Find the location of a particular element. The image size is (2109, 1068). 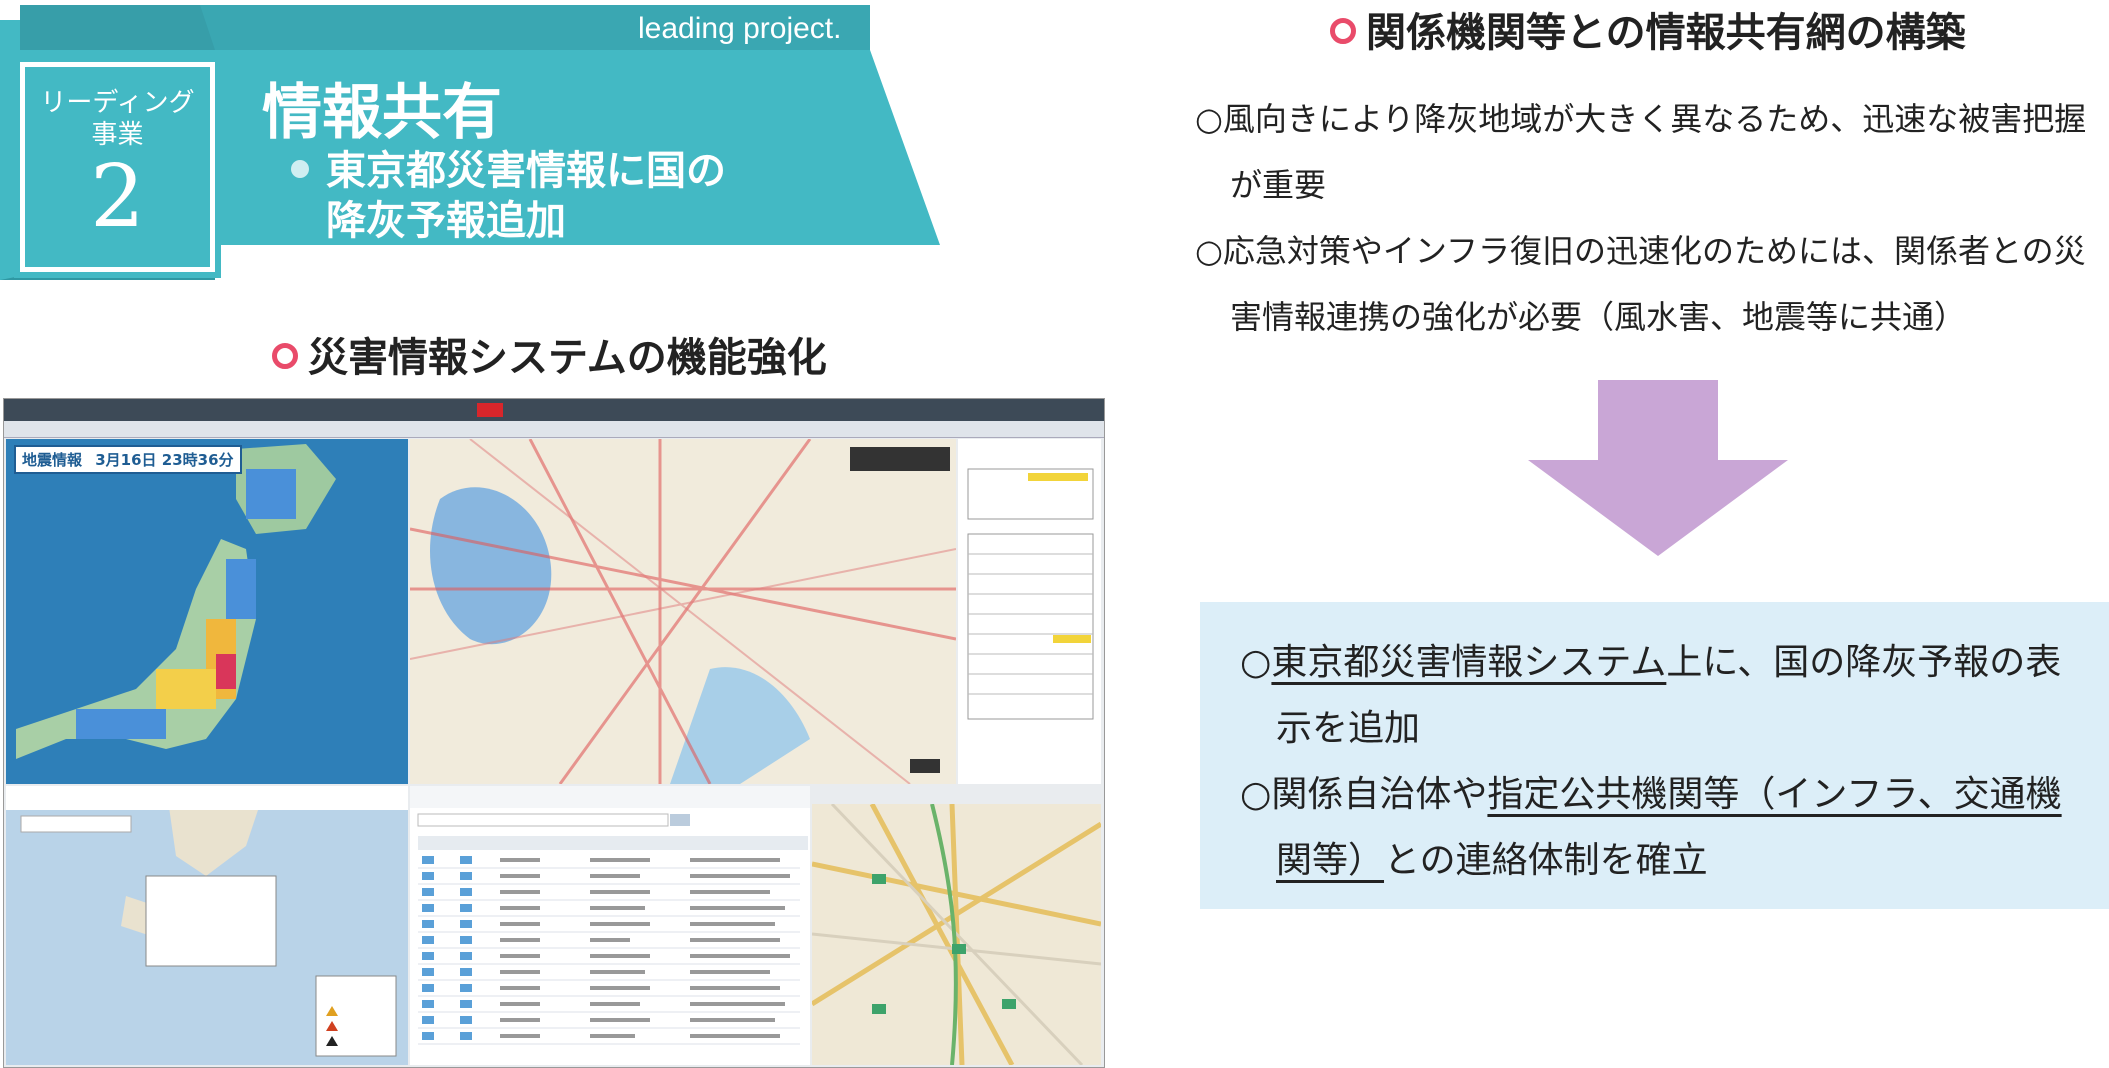

local-road-map-icon is located at coordinates (956, 934).